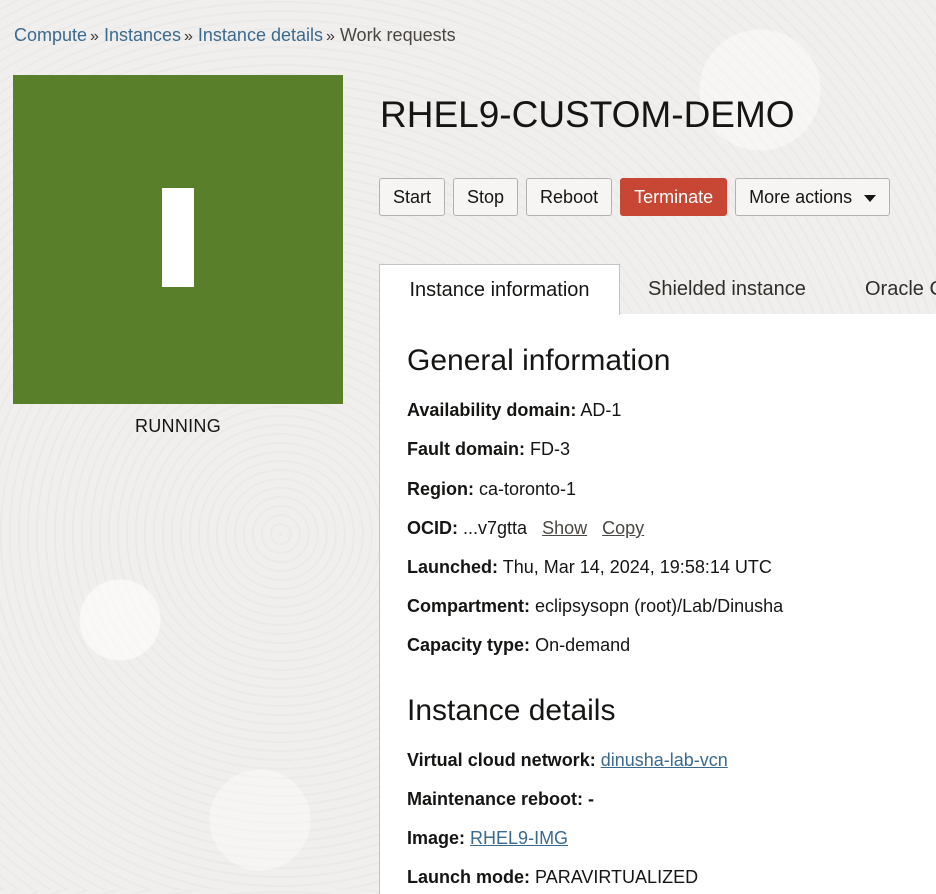  I want to click on field-label: Launch mode:, so click(469, 877).